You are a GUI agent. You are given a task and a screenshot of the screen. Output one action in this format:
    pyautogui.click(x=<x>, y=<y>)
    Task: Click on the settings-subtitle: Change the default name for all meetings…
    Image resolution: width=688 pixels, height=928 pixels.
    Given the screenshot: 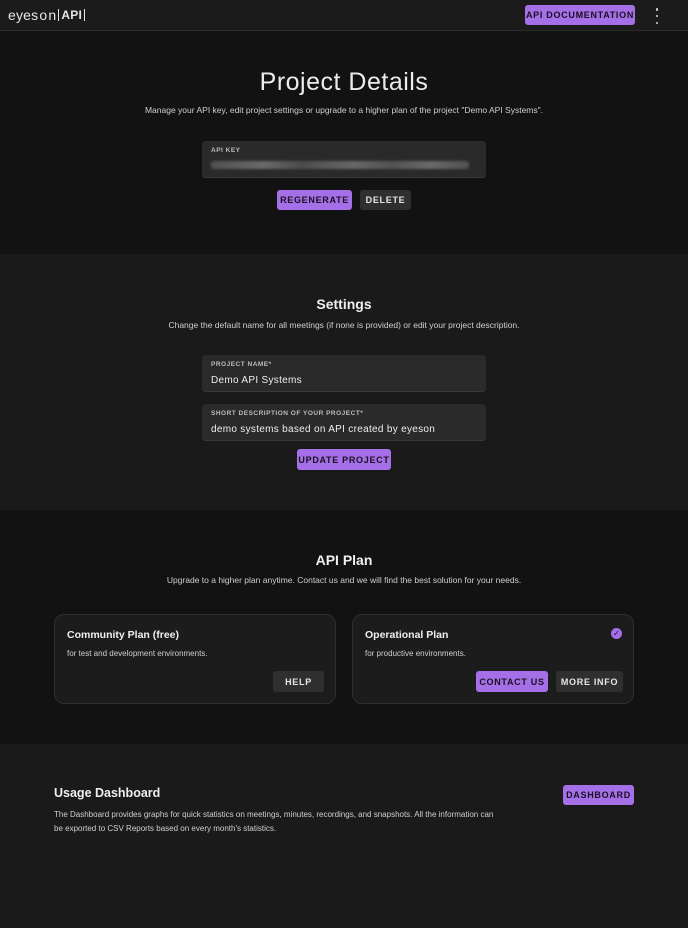 What is the action you would take?
    pyautogui.click(x=344, y=325)
    